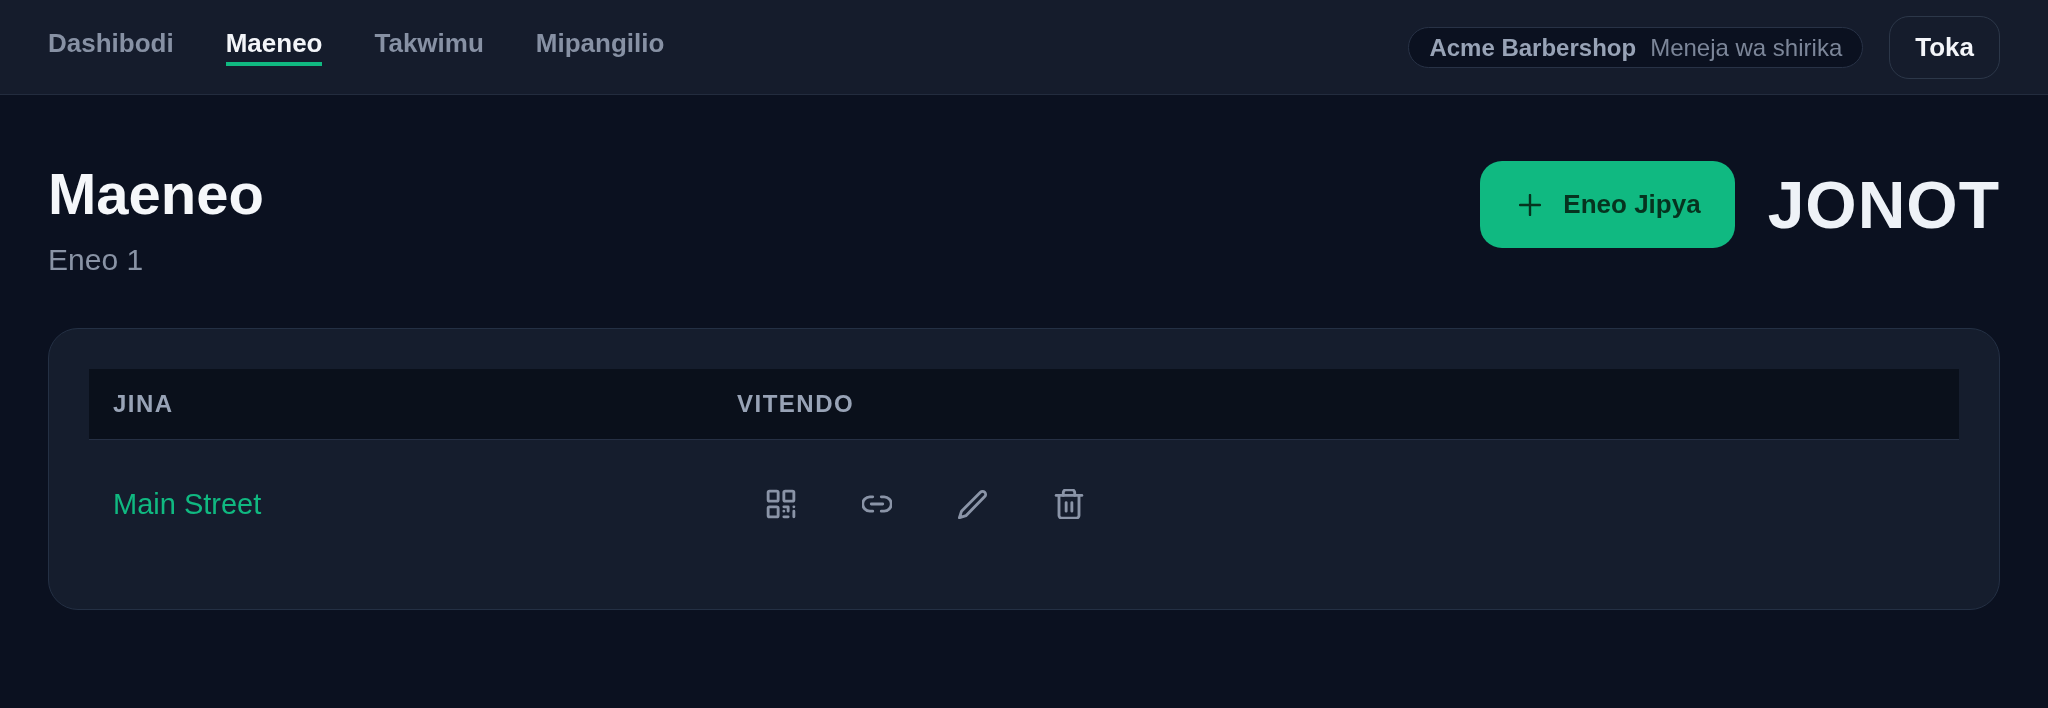 The height and width of the screenshot is (708, 2048). I want to click on trash-icon, so click(1069, 504).